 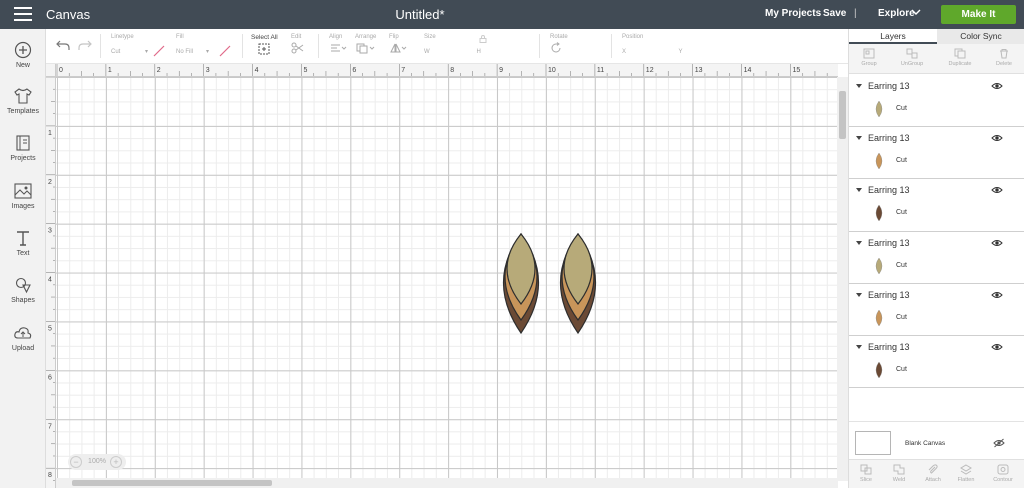 I want to click on flip-icon, so click(x=398, y=48).